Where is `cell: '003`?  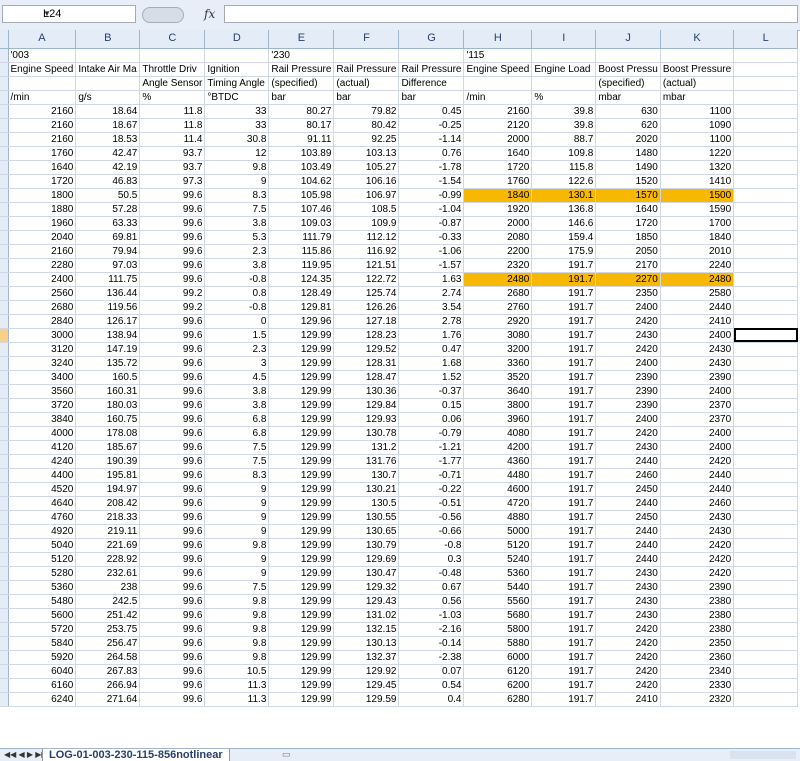
cell: '003 is located at coordinates (42, 55).